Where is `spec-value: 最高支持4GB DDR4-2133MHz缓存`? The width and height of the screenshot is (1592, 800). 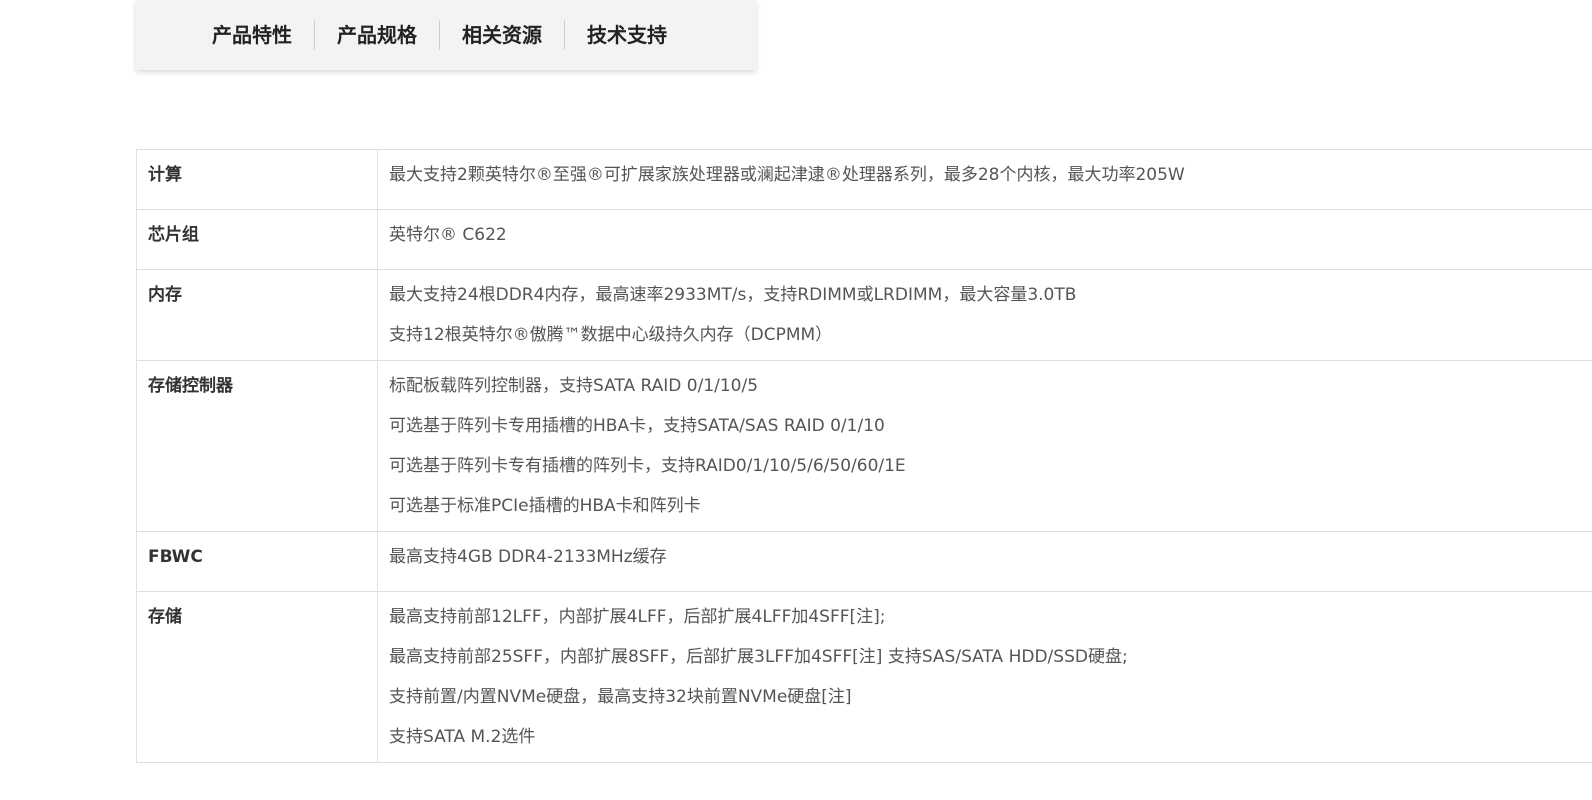 spec-value: 最高支持4GB DDR4-2133MHz缓存 is located at coordinates (528, 557).